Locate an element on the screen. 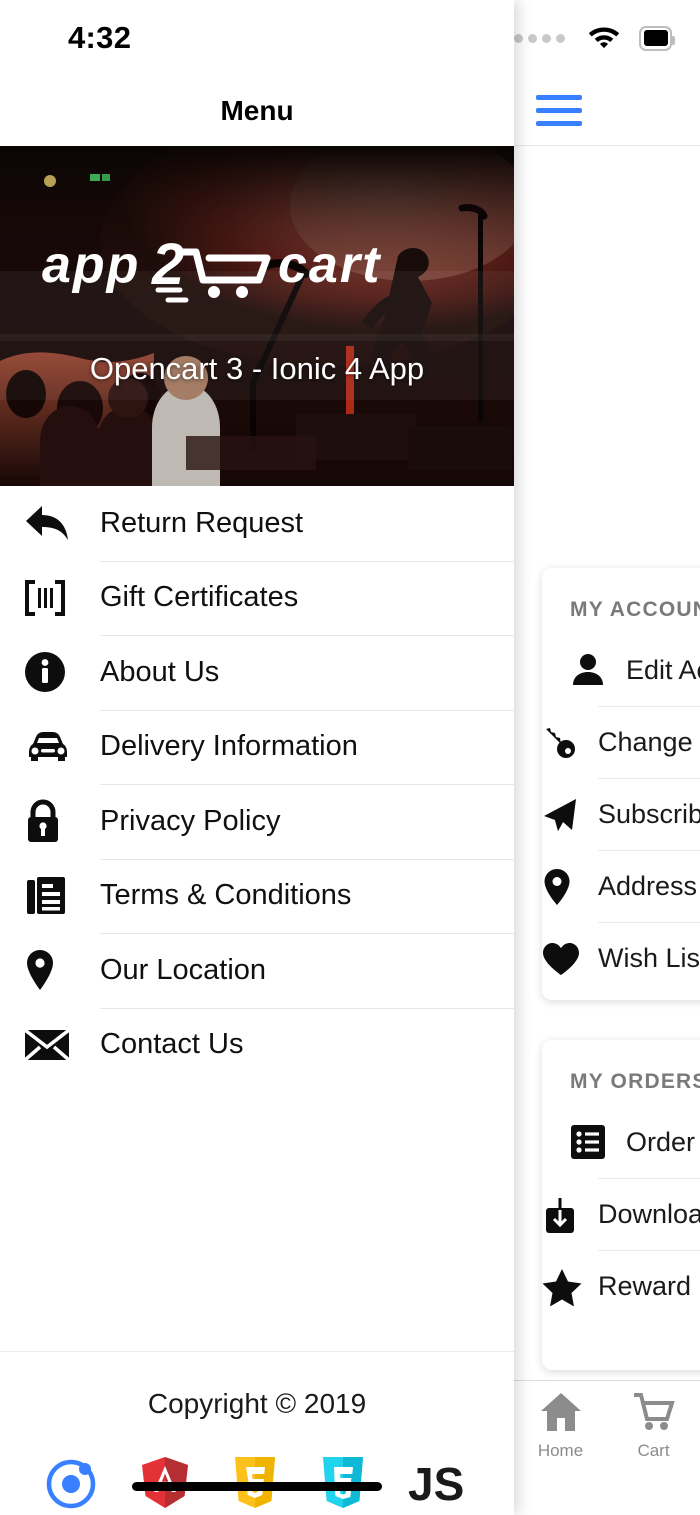  reply-arrow-icon is located at coordinates (62, 523).